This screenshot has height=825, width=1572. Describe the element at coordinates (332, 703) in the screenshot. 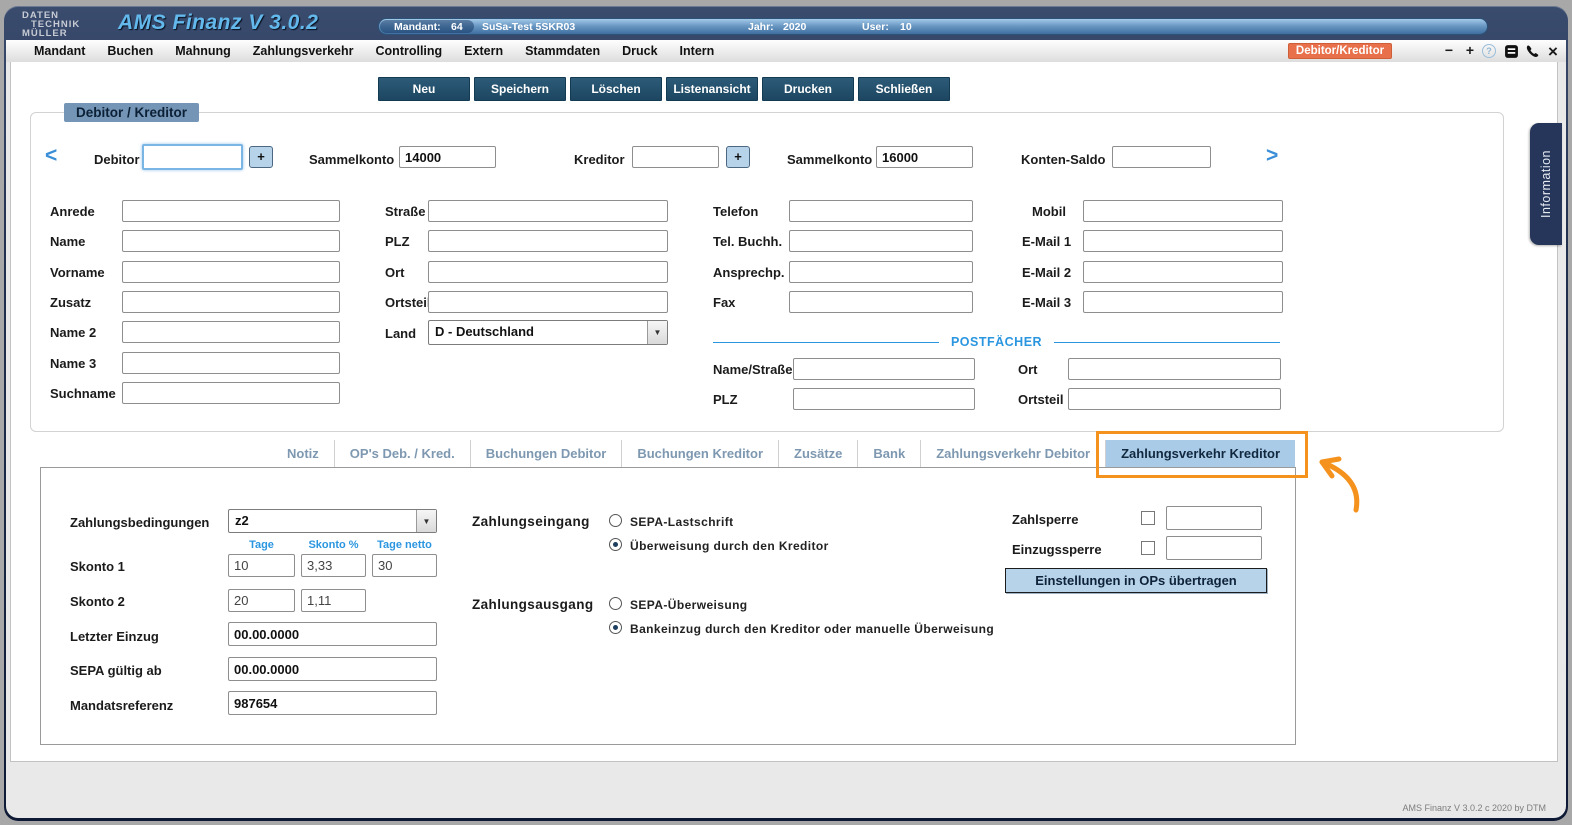

I see `mandatsreferenz-input` at that location.